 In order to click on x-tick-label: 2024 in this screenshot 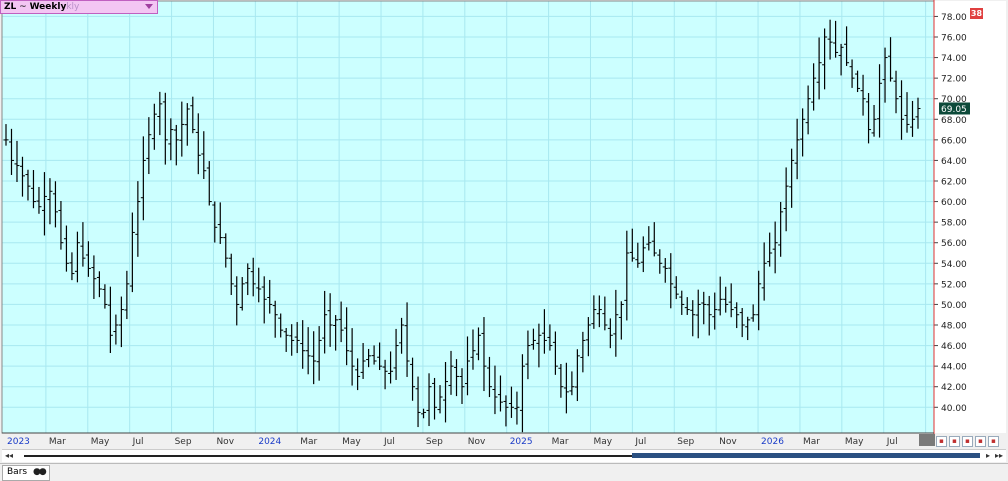, I will do `click(269, 442)`.